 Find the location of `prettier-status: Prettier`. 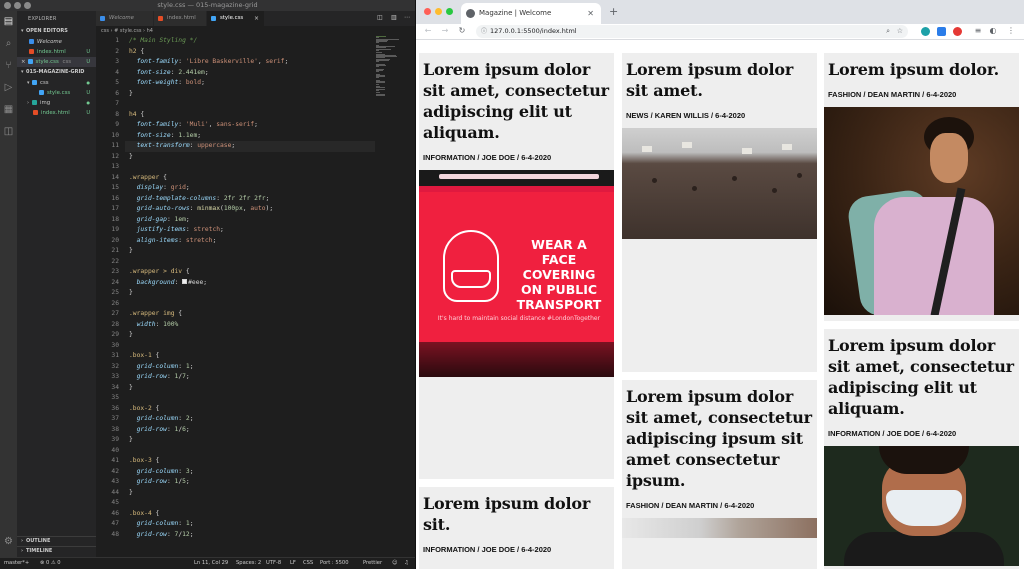

prettier-status: Prettier is located at coordinates (372, 563).